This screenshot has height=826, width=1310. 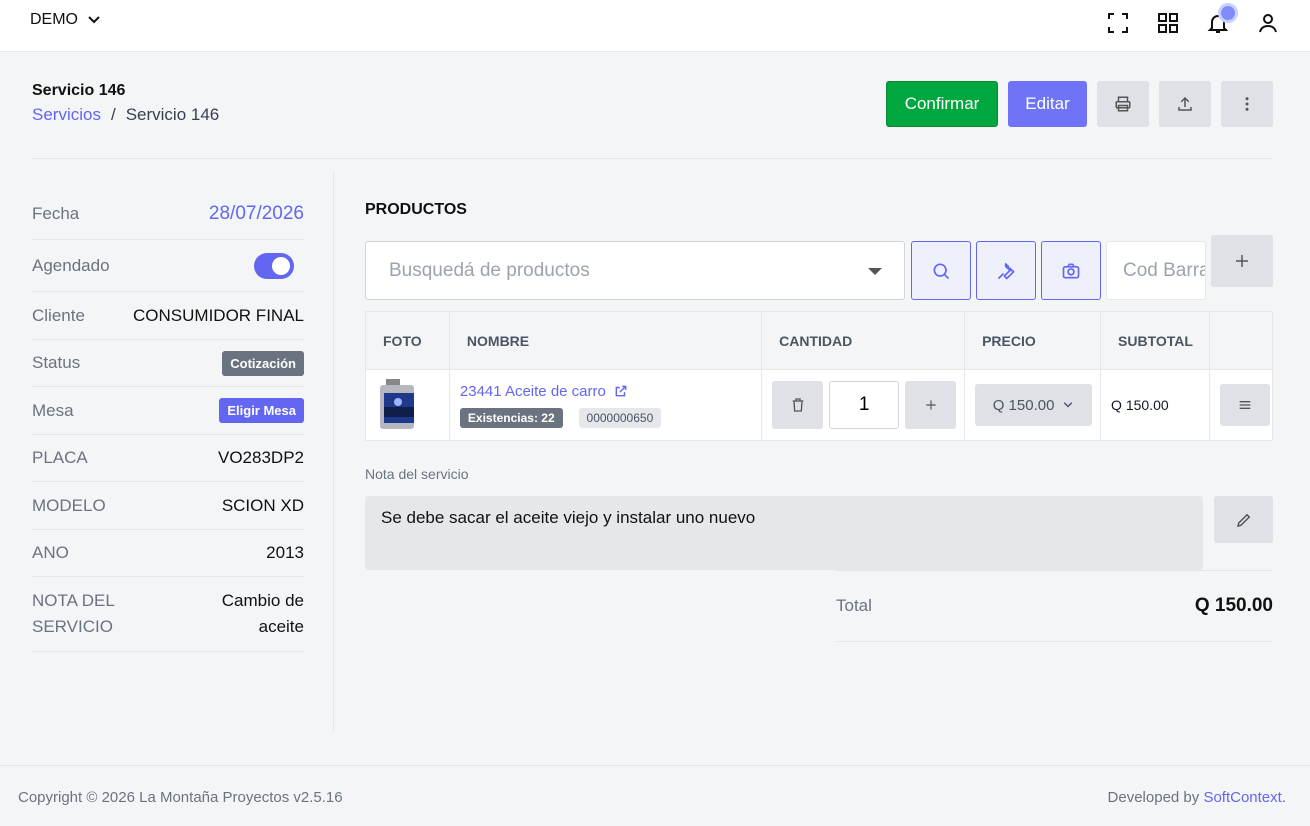 I want to click on header-divider, so click(x=652, y=158).